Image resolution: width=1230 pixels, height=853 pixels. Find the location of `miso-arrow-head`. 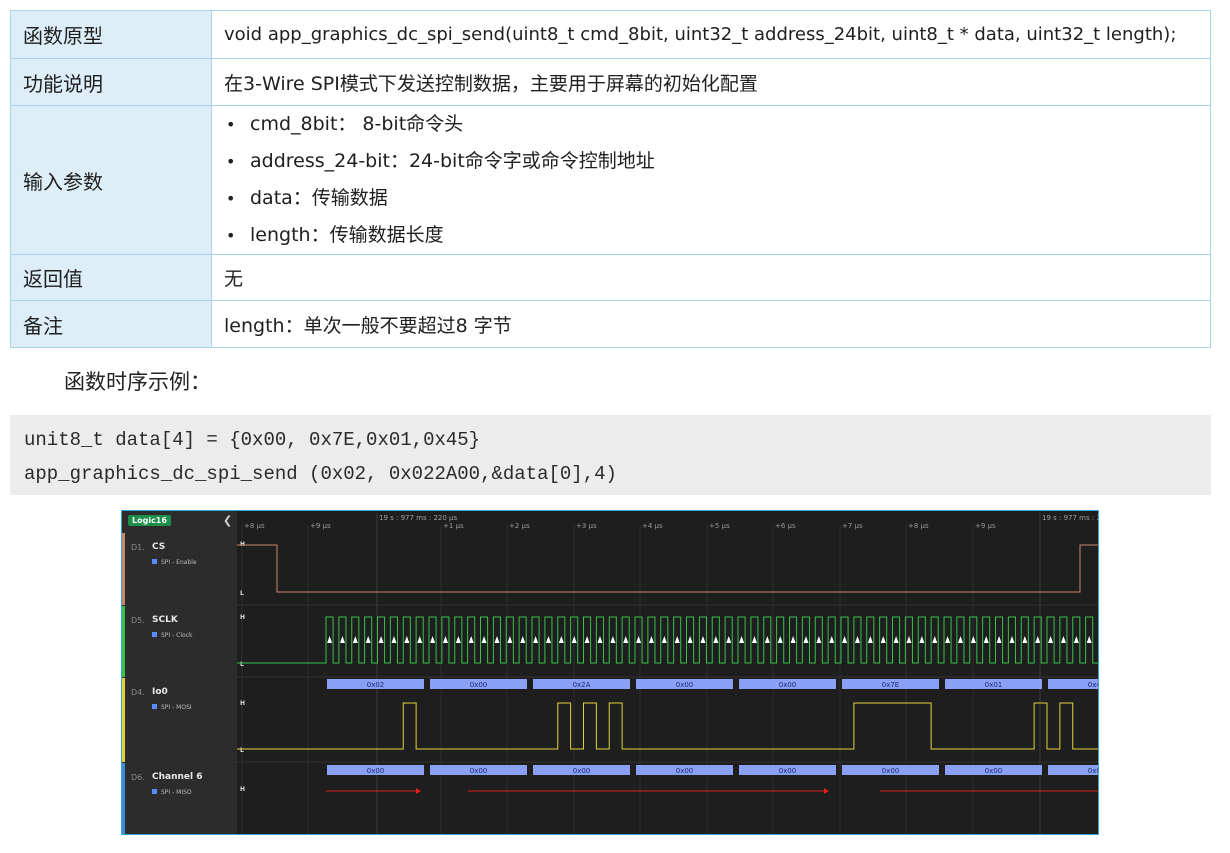

miso-arrow-head is located at coordinates (418, 791).